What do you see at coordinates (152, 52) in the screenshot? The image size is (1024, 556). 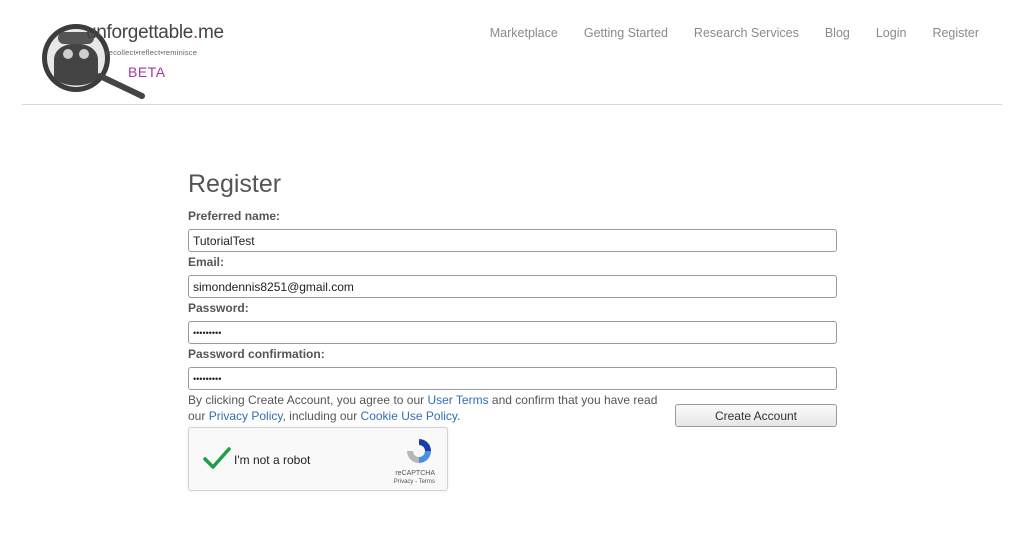 I see `tagline: recollect•reflect•reminisce` at bounding box center [152, 52].